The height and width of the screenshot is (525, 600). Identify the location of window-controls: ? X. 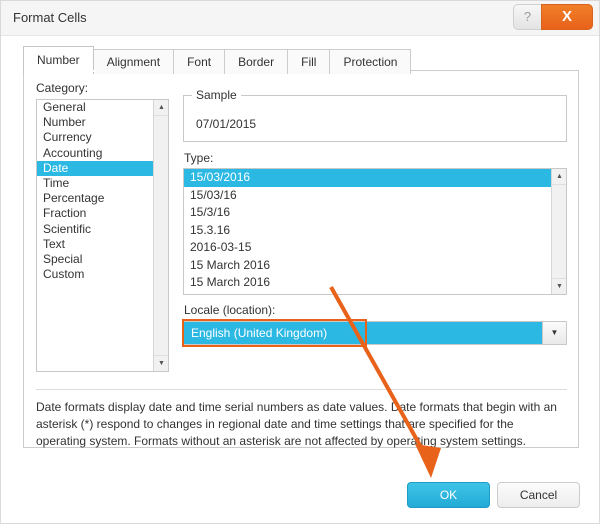
(553, 17).